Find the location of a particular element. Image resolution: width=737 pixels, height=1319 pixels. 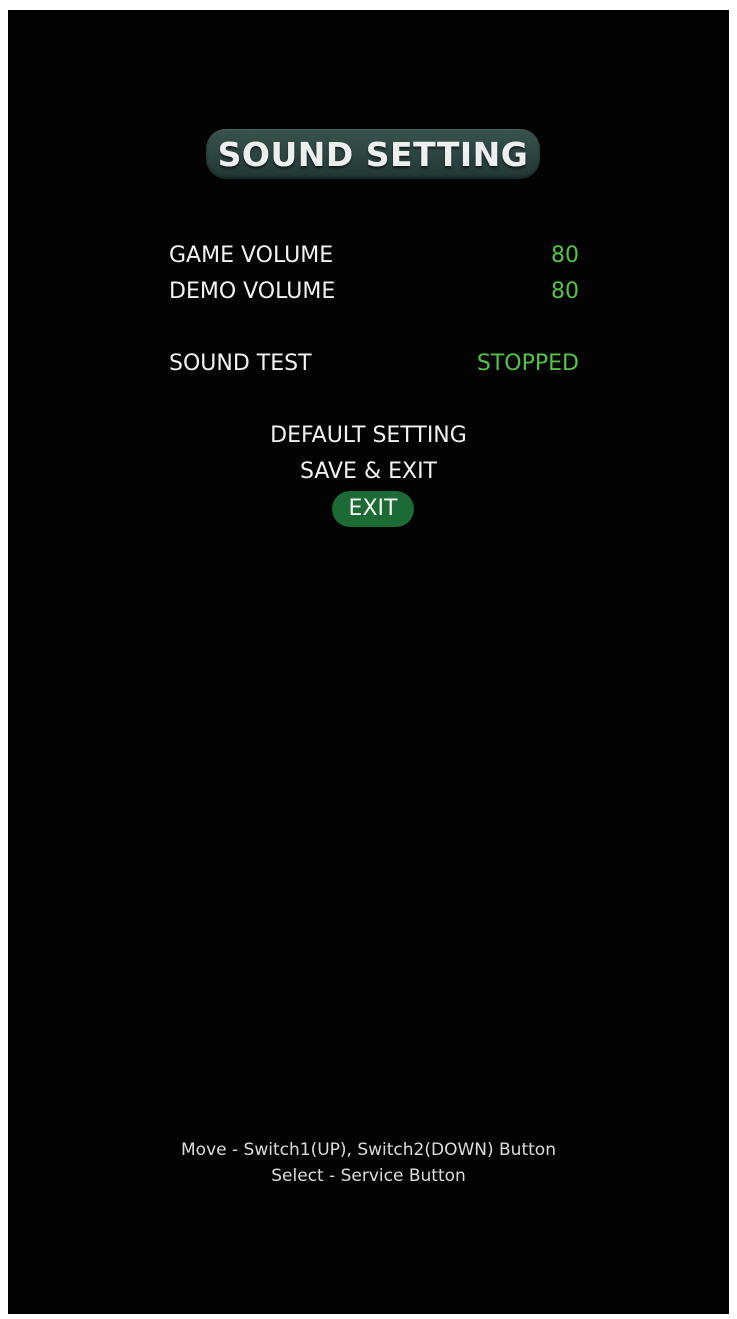

game-volume-row: GAME VOLUME 80 is located at coordinates (374, 256).